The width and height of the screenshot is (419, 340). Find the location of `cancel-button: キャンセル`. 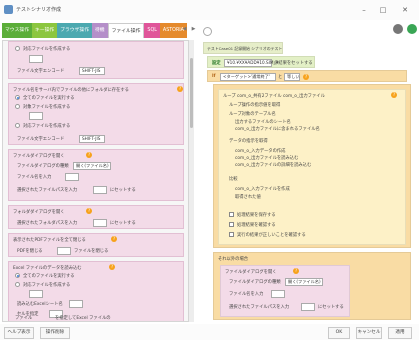

cancel-button: キャンセル is located at coordinates (369, 333).